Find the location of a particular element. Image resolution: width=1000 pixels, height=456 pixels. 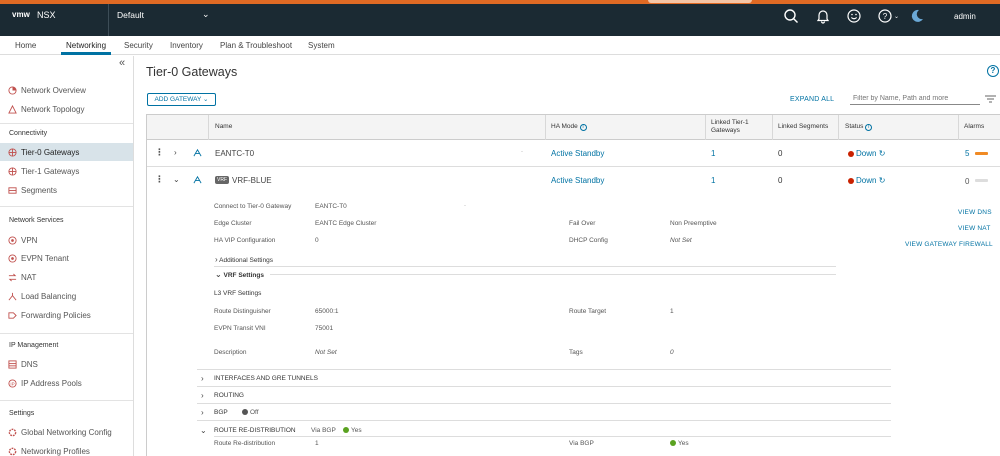

sidebar-item-load-balancing: Load Balancing is located at coordinates (71, 296).